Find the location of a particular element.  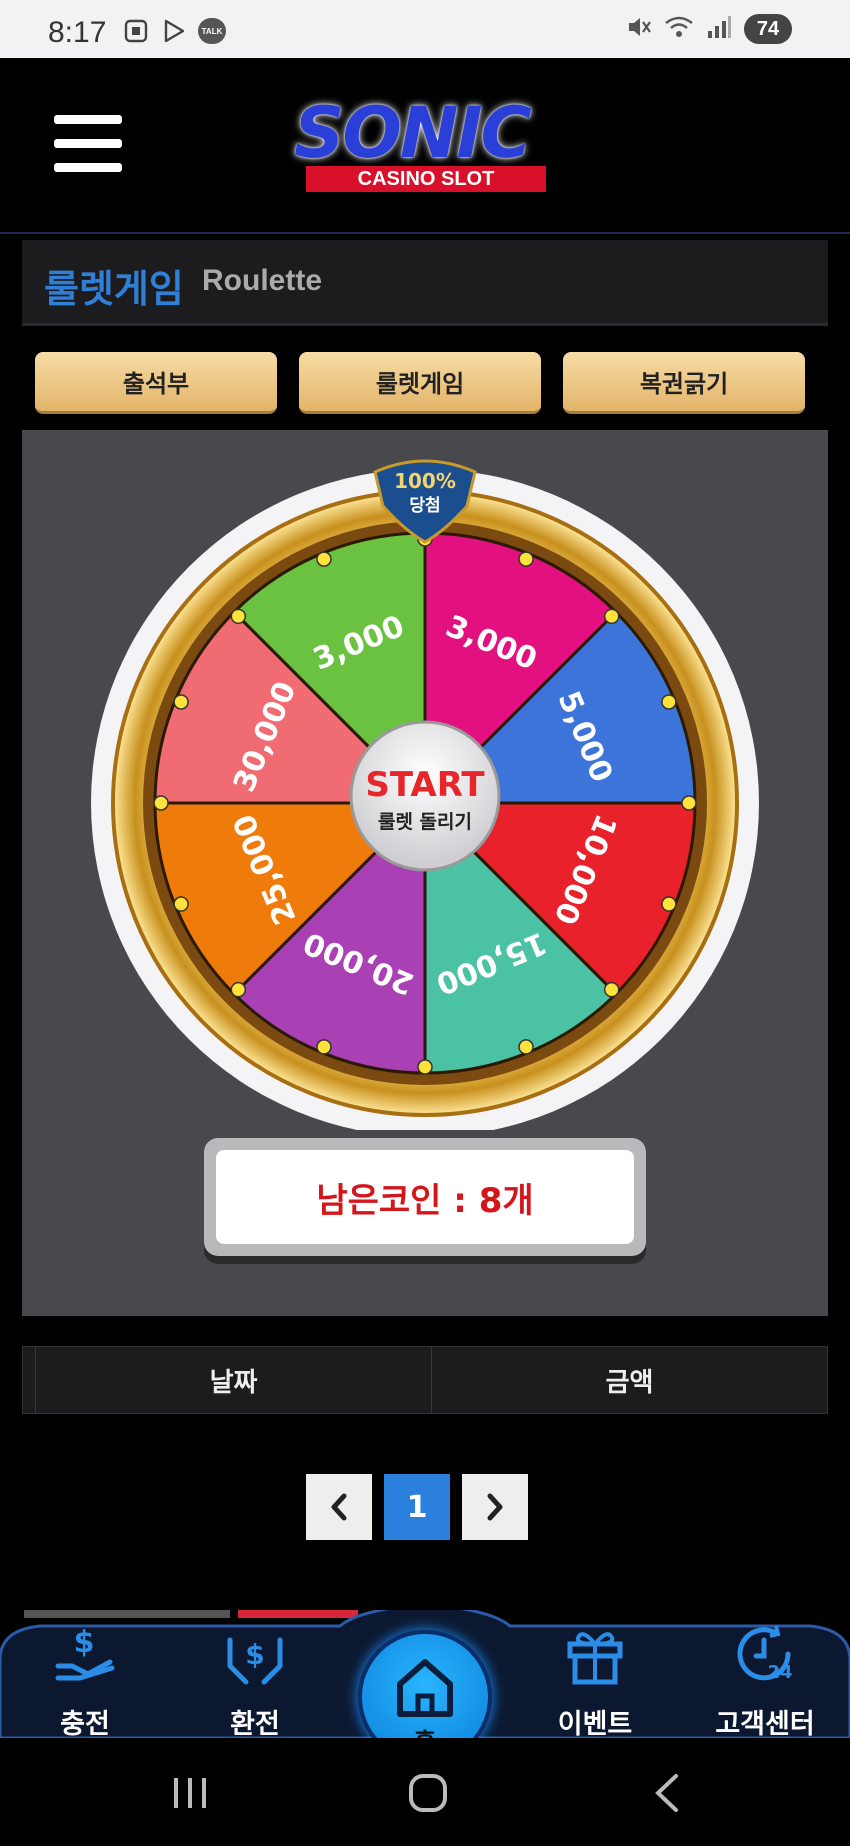

remaining-coins-text: 남은코인 : 8개 is located at coordinates (425, 1197).